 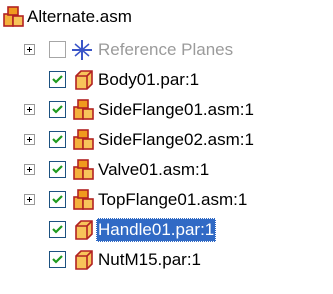 I want to click on tree-item-handle01: Handle01.par:1, so click(x=166, y=230).